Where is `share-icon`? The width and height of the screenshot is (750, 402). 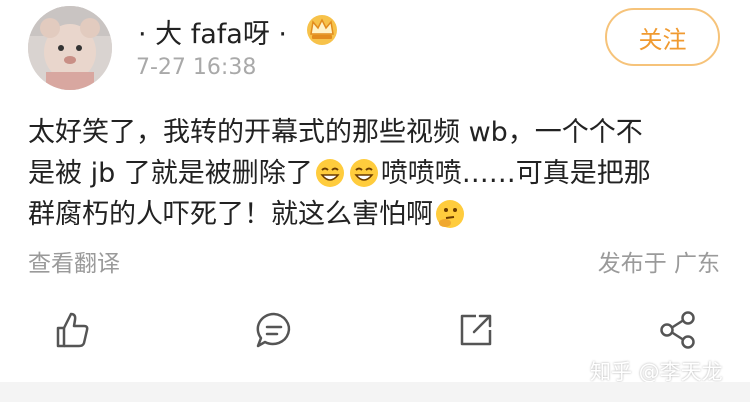 share-icon is located at coordinates (678, 330).